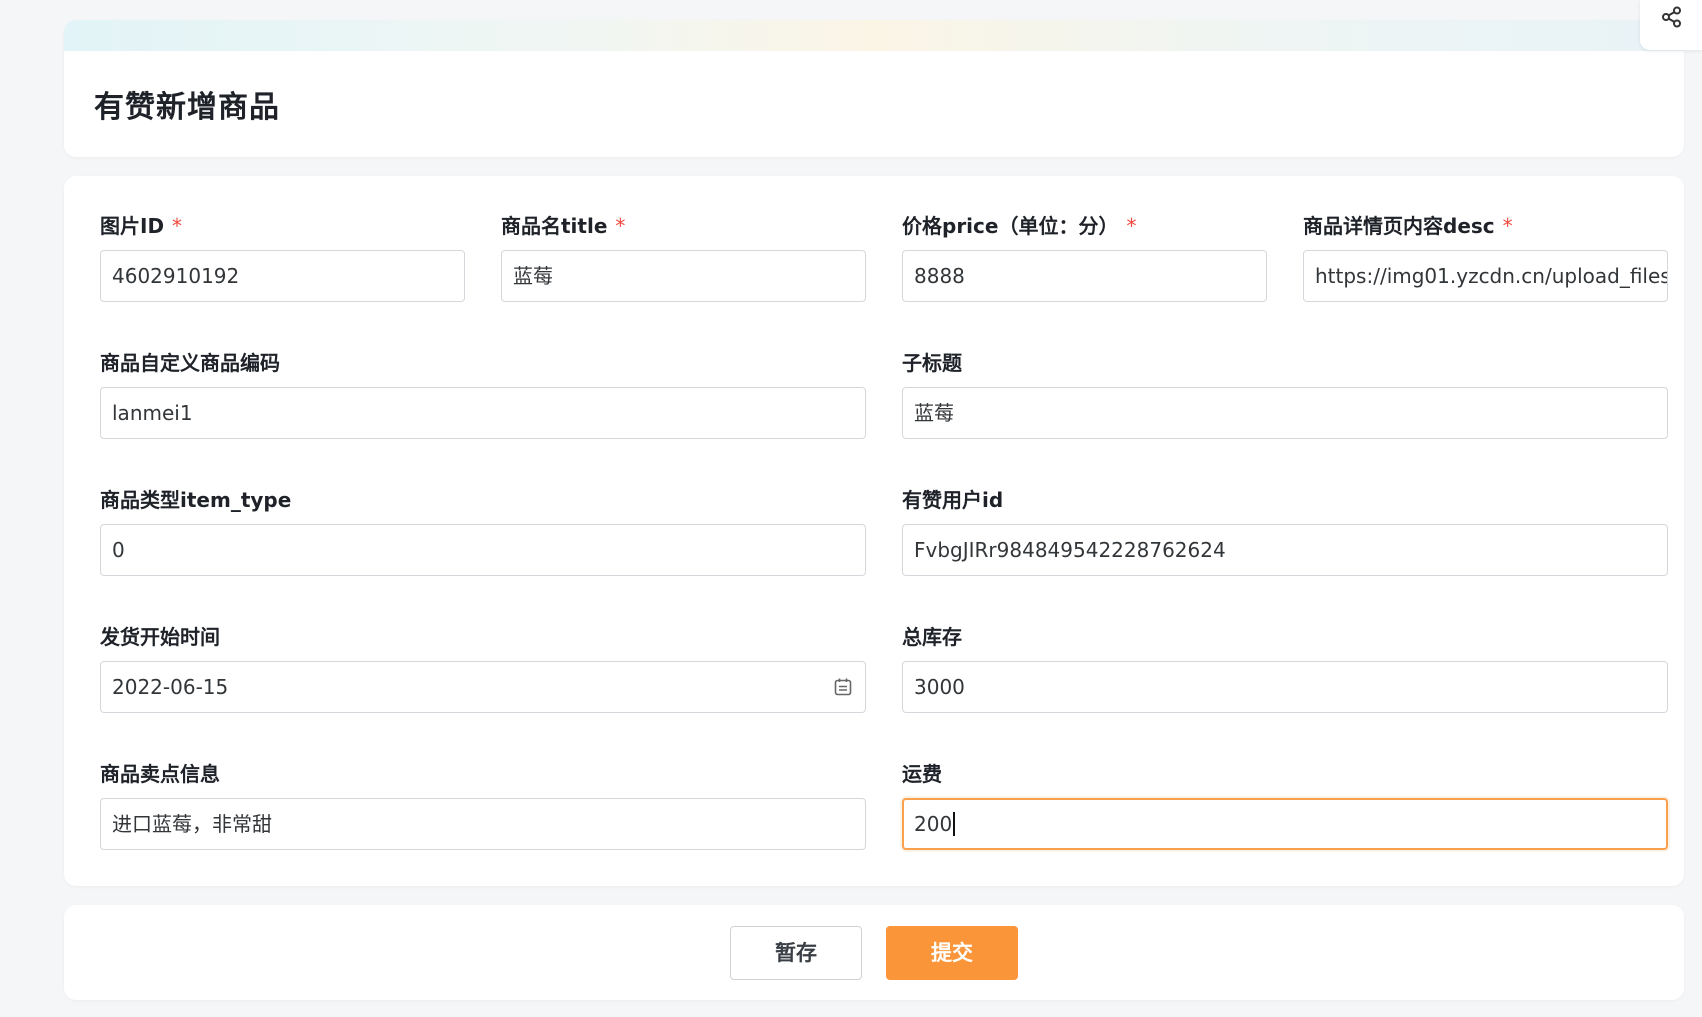 This screenshot has width=1702, height=1017. Describe the element at coordinates (1285, 413) in the screenshot. I see `sub-title-input: 蓝莓` at that location.